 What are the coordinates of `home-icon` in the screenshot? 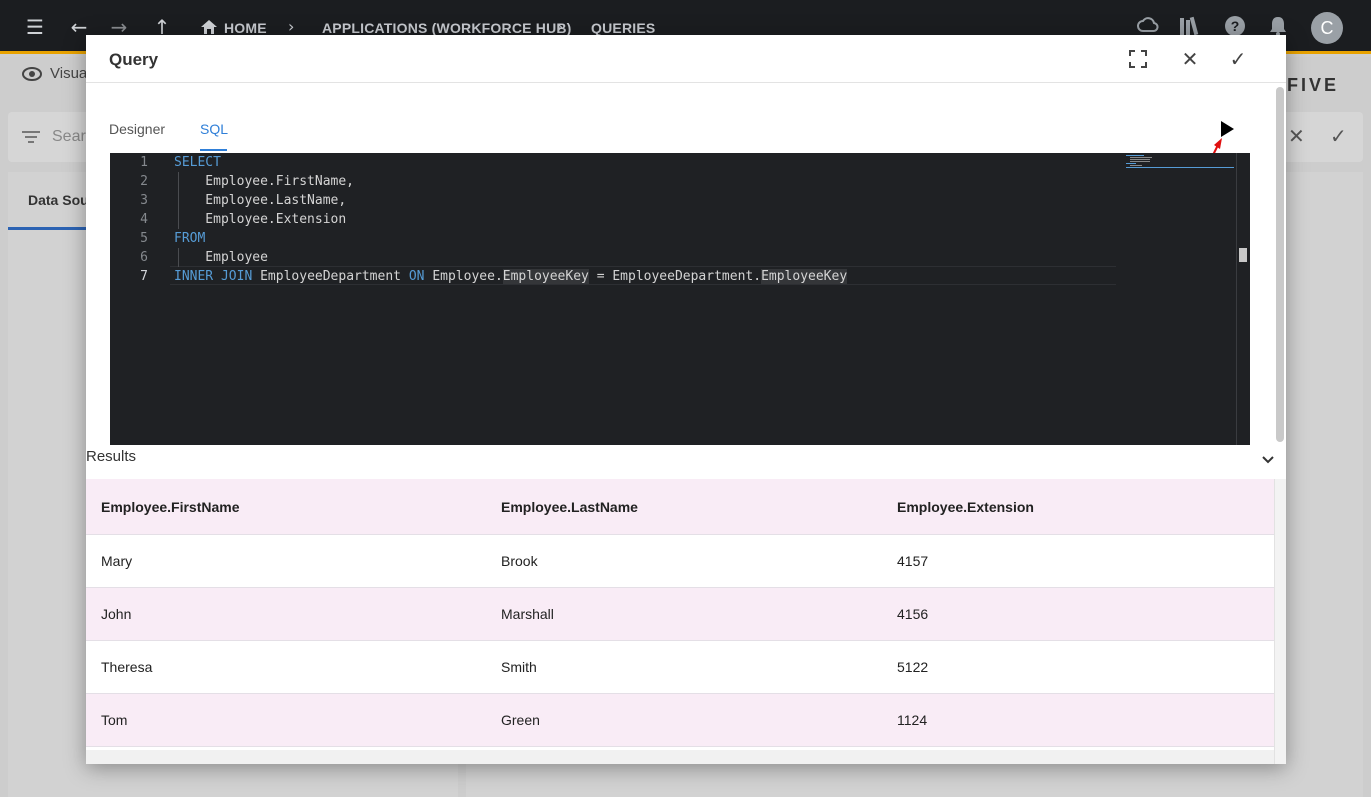 It's located at (209, 27).